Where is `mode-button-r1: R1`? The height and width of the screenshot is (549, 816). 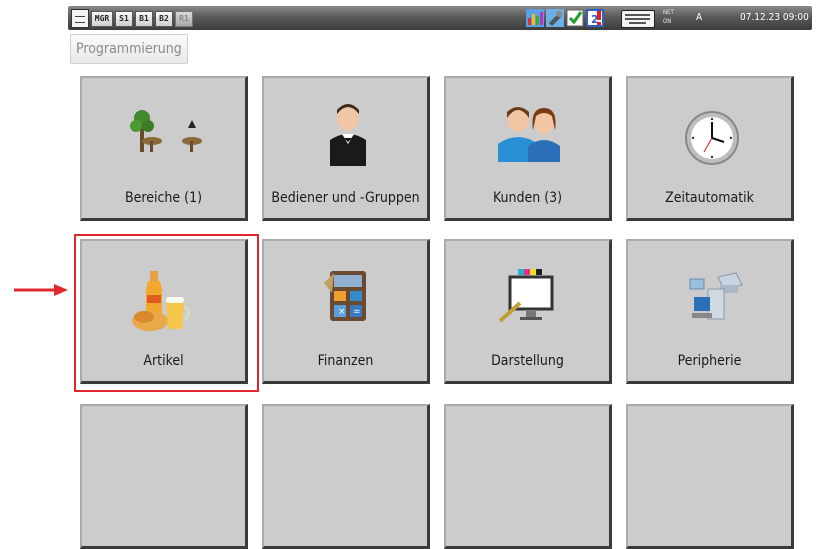
mode-button-r1: R1 is located at coordinates (184, 19).